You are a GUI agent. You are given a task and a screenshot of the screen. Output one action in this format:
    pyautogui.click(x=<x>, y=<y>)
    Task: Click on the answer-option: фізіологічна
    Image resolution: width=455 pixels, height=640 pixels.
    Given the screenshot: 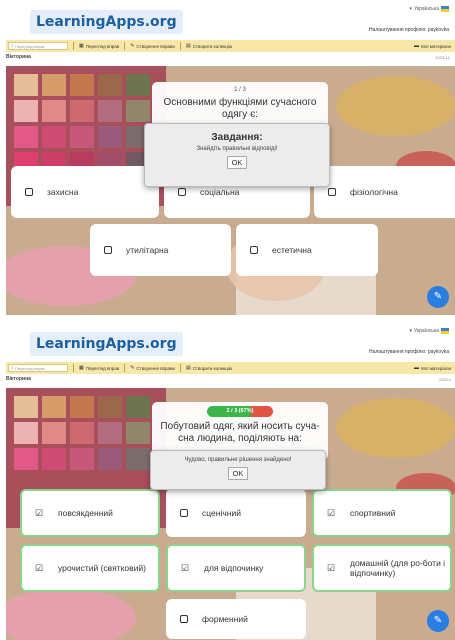 What is the action you would take?
    pyautogui.click(x=384, y=192)
    